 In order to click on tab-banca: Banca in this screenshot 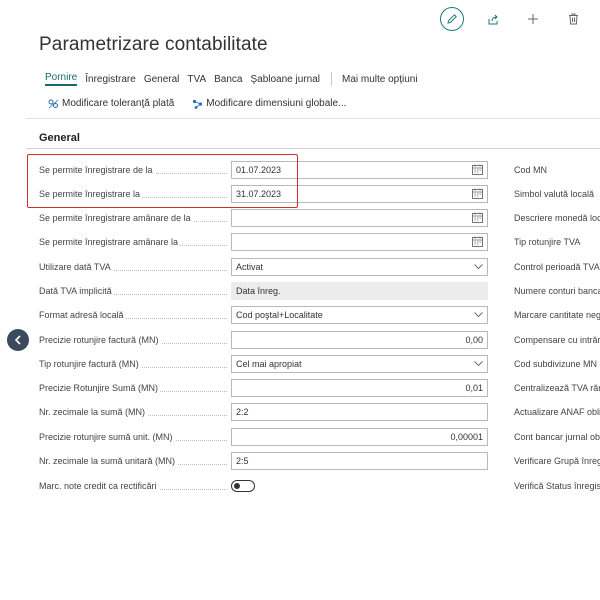, I will do `click(228, 79)`.